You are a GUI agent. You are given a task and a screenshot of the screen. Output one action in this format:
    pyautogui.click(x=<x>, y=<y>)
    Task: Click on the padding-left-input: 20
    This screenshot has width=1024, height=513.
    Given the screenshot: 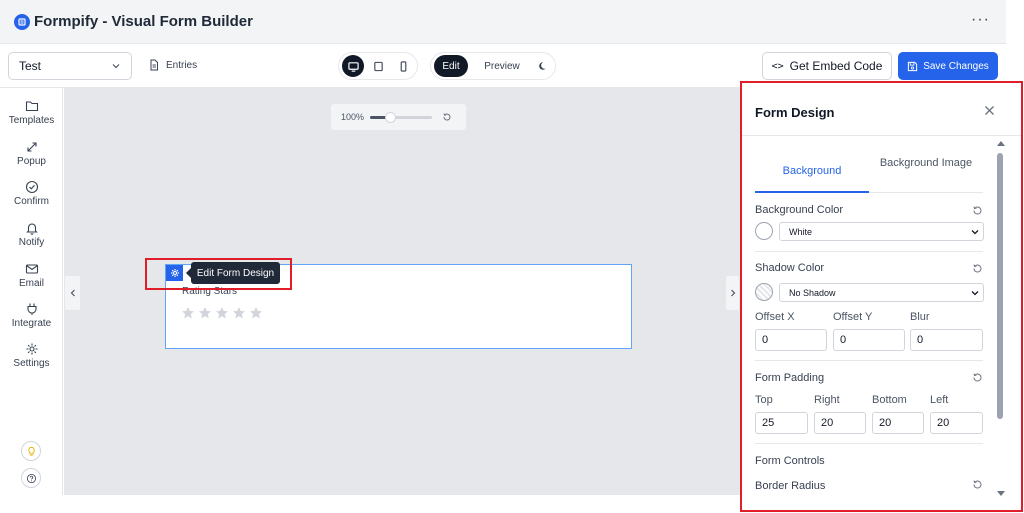 What is the action you would take?
    pyautogui.click(x=956, y=423)
    